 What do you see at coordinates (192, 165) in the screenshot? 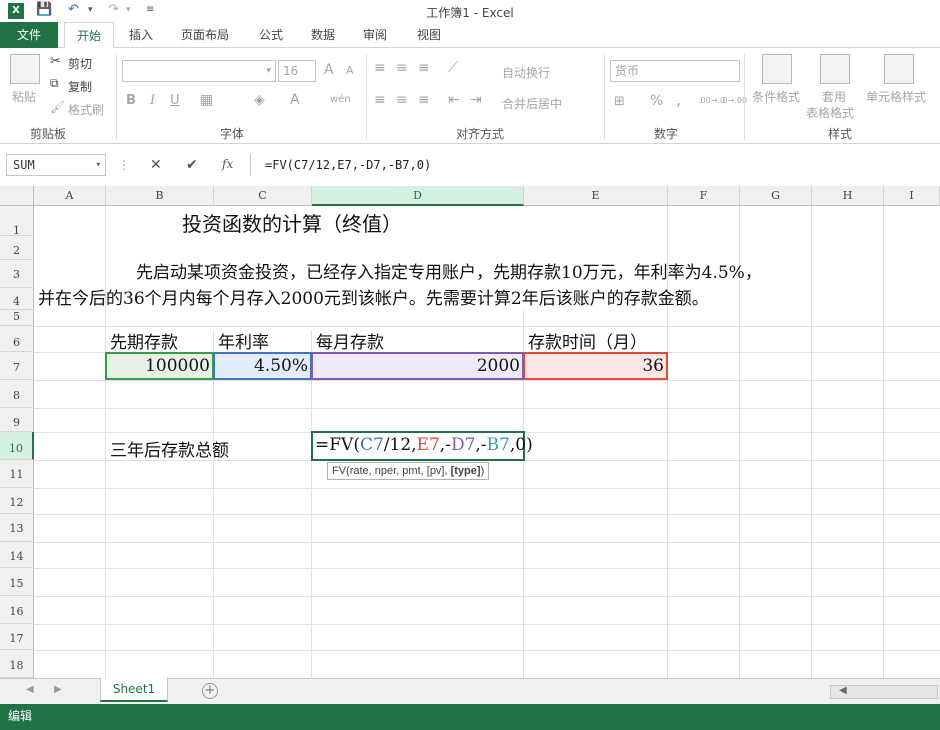
I see `enter-icon: ✔` at bounding box center [192, 165].